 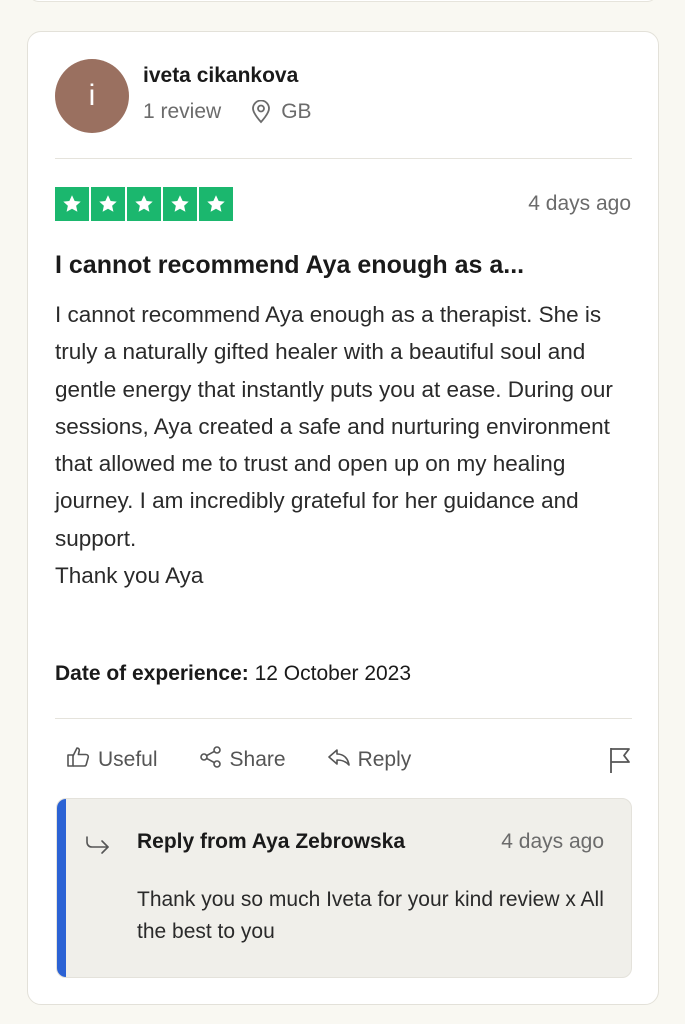 I want to click on share-button: Share, so click(x=242, y=760).